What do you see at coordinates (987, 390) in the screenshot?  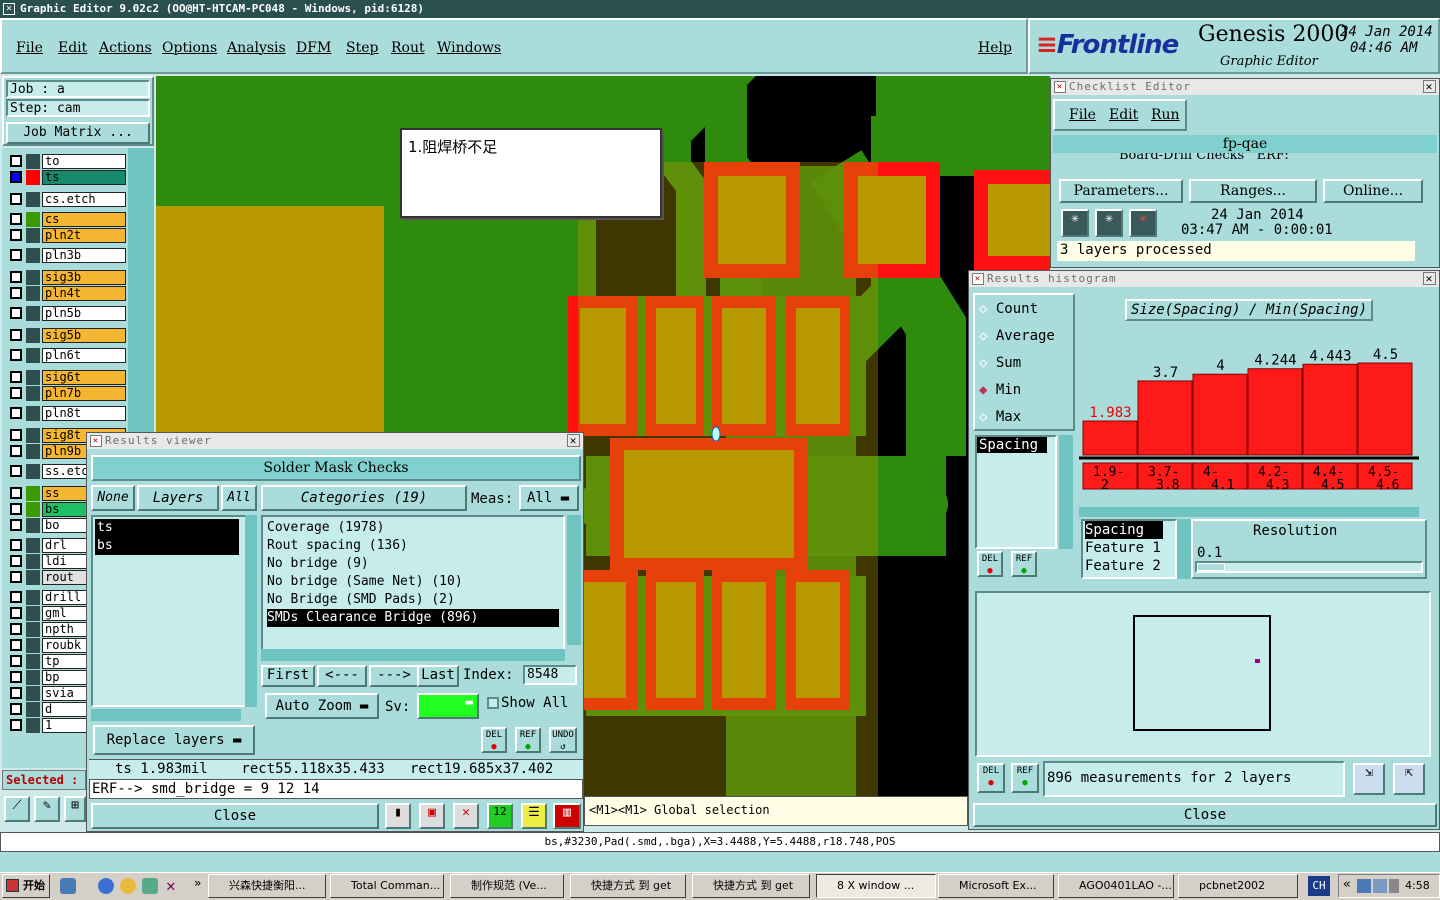 I see `radio-diamond-icon: ◆` at bounding box center [987, 390].